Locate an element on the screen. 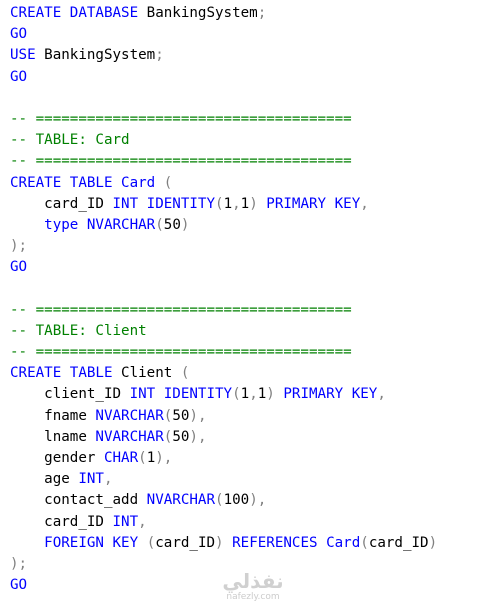 Image resolution: width=496 pixels, height=611 pixels. code-line: client_ID INT IDENTITY(1,1) PRIMARY KEY, is located at coordinates (253, 394).